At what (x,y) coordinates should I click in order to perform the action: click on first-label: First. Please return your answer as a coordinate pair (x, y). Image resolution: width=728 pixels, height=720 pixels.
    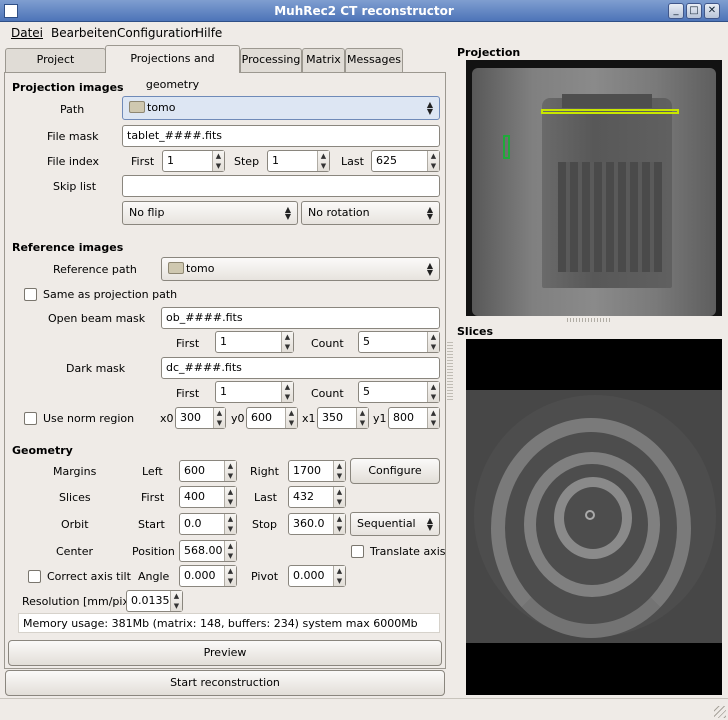
    Looking at the image, I should click on (143, 161).